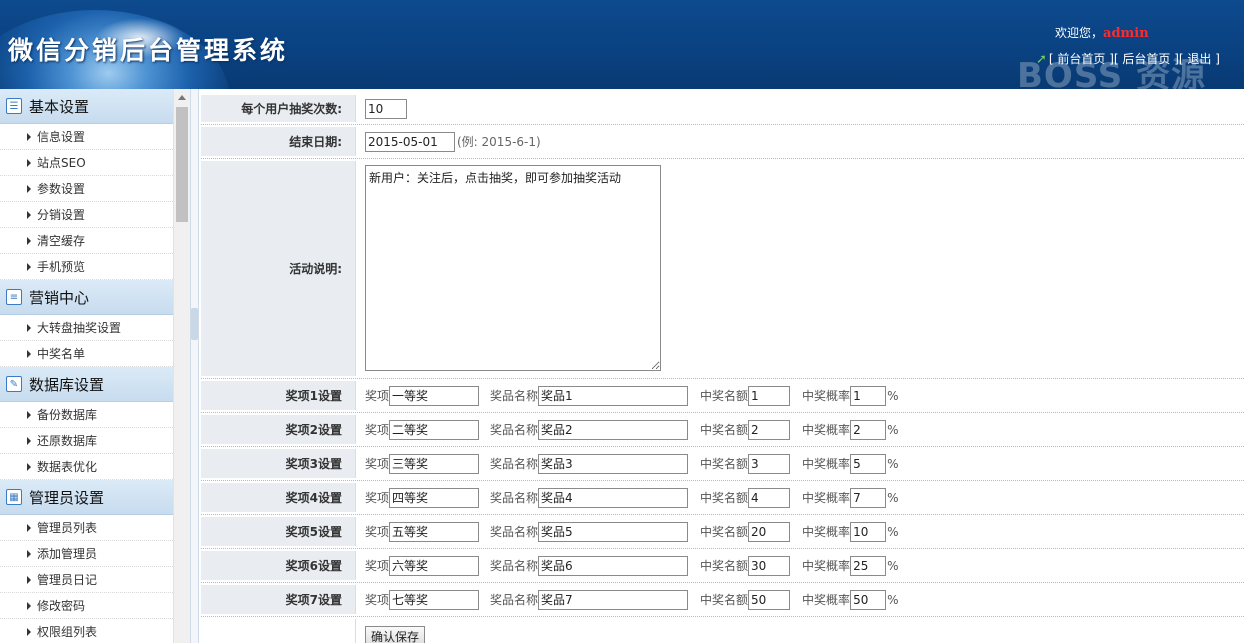  I want to click on scroll-up-arrow-icon, so click(182, 97).